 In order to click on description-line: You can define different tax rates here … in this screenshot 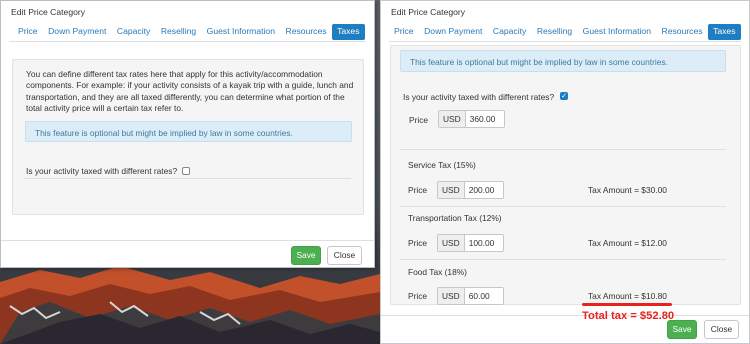, I will do `click(174, 74)`.